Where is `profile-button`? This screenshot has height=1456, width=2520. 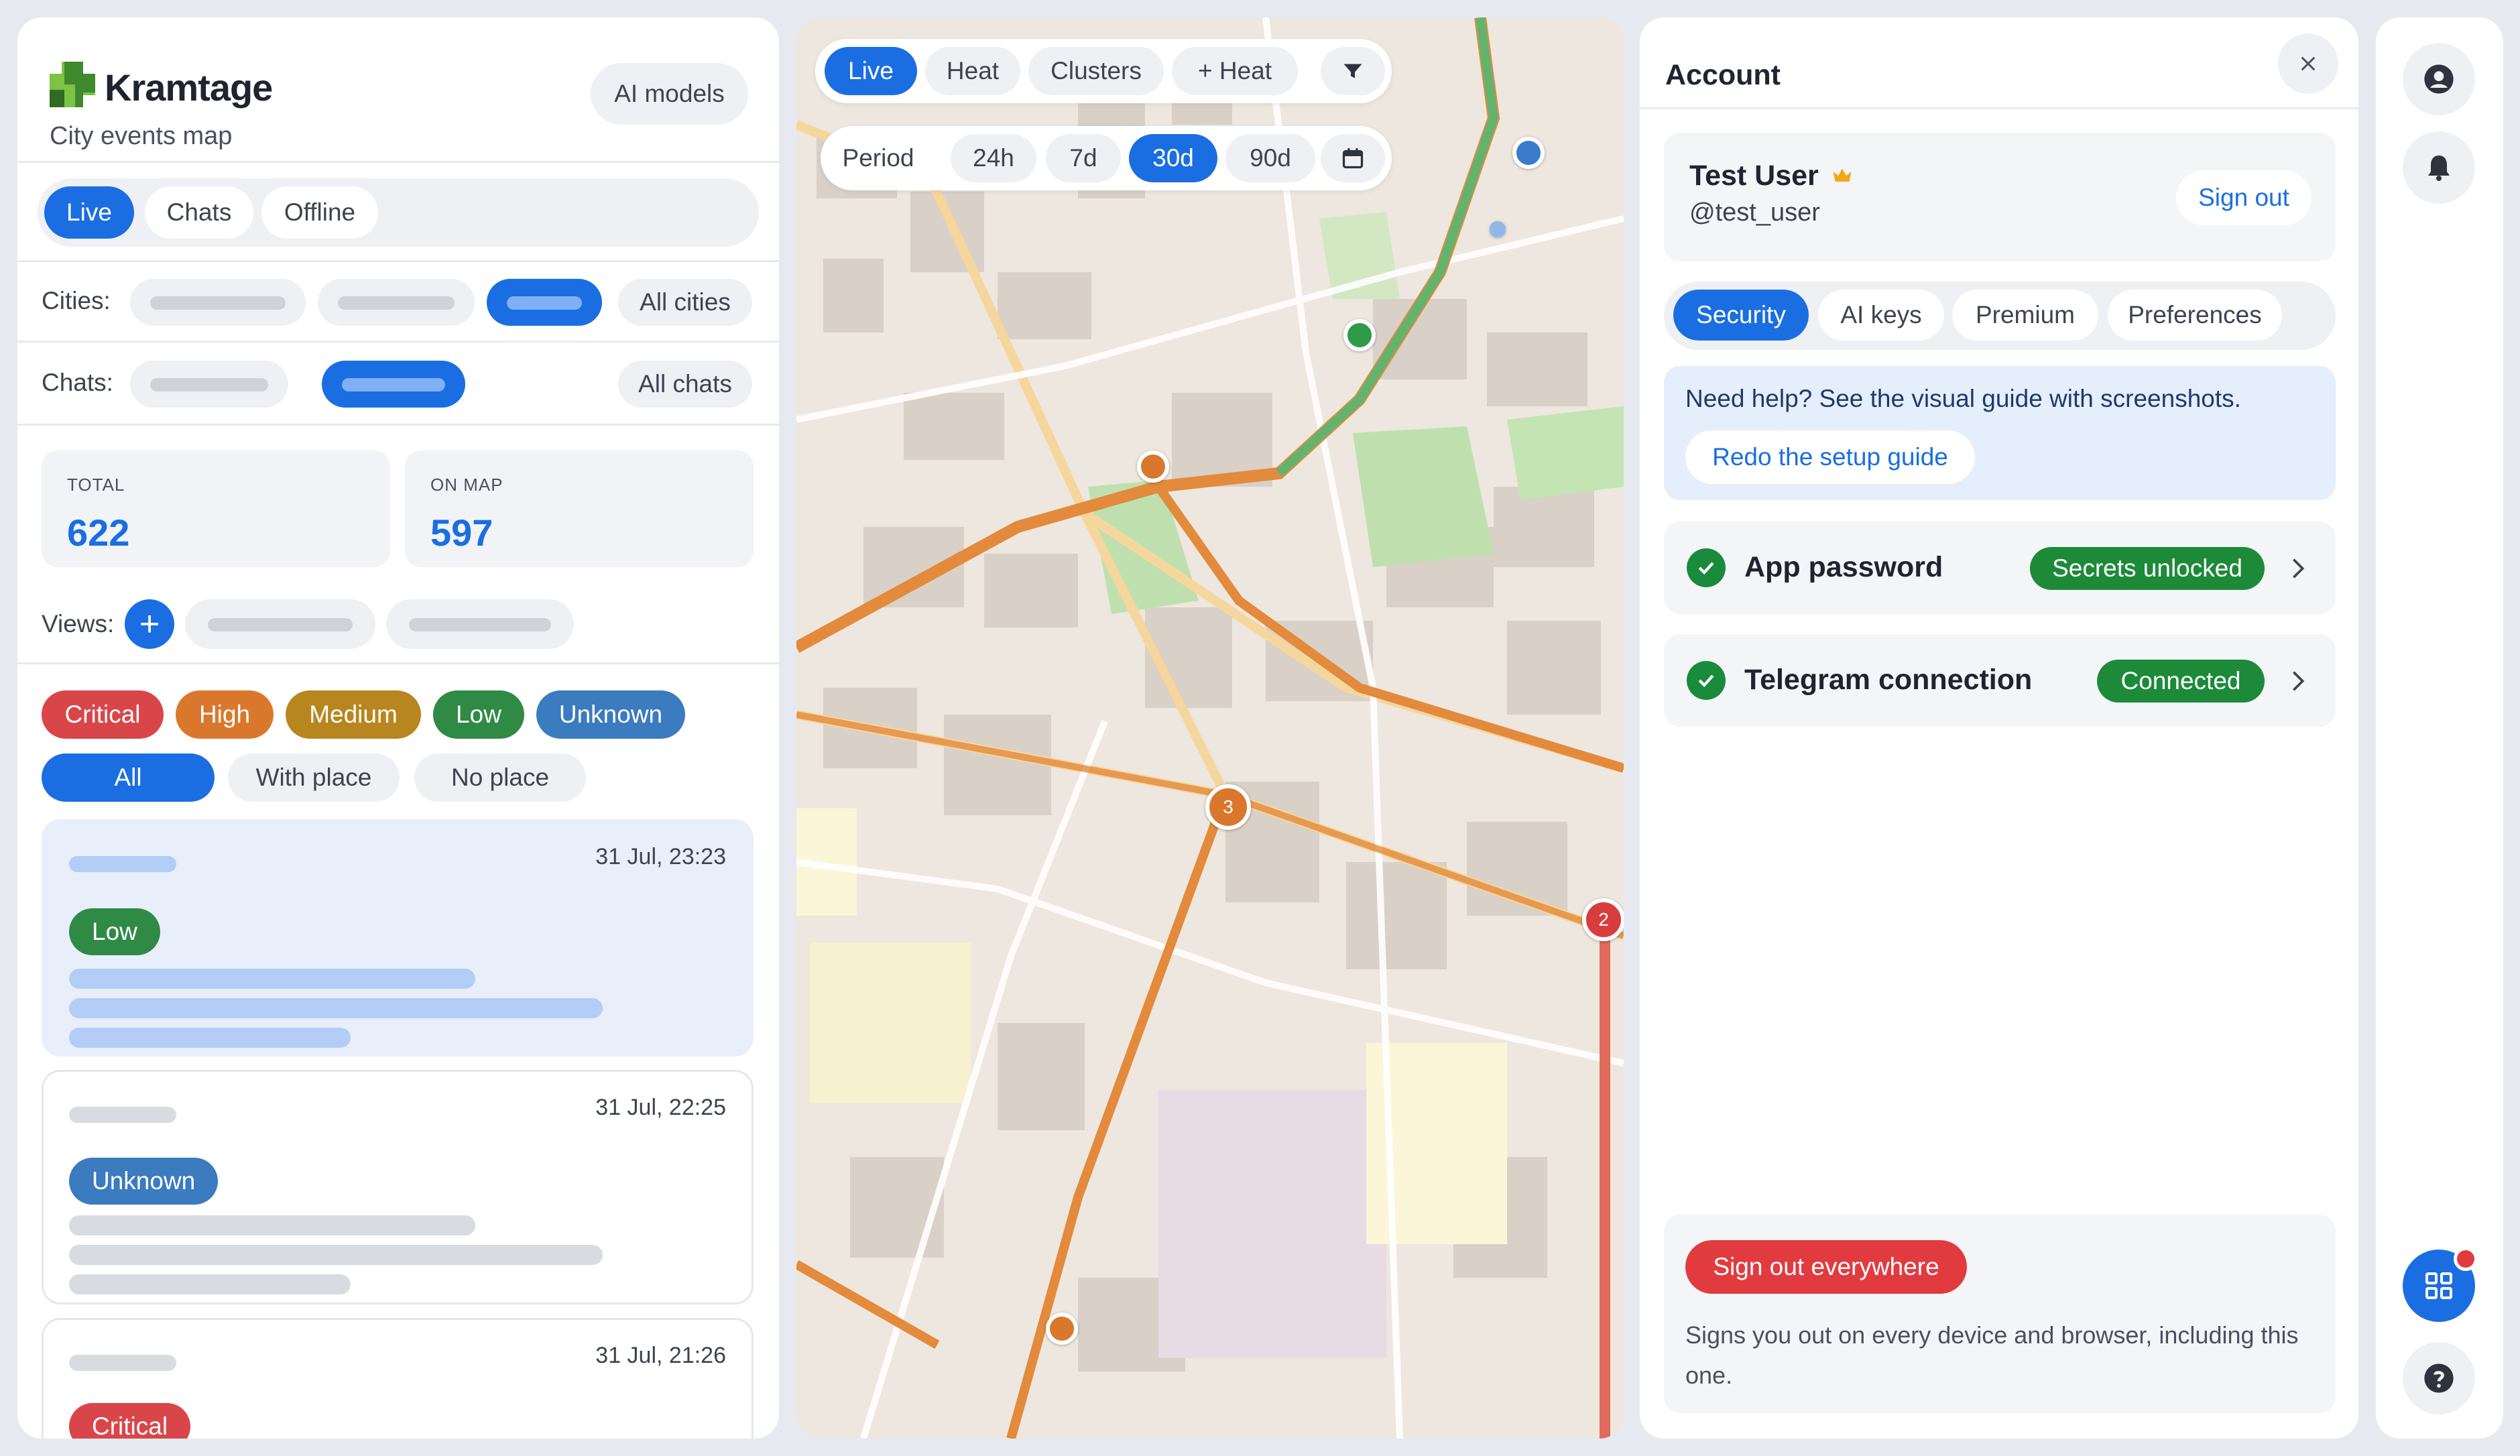 profile-button is located at coordinates (2439, 79).